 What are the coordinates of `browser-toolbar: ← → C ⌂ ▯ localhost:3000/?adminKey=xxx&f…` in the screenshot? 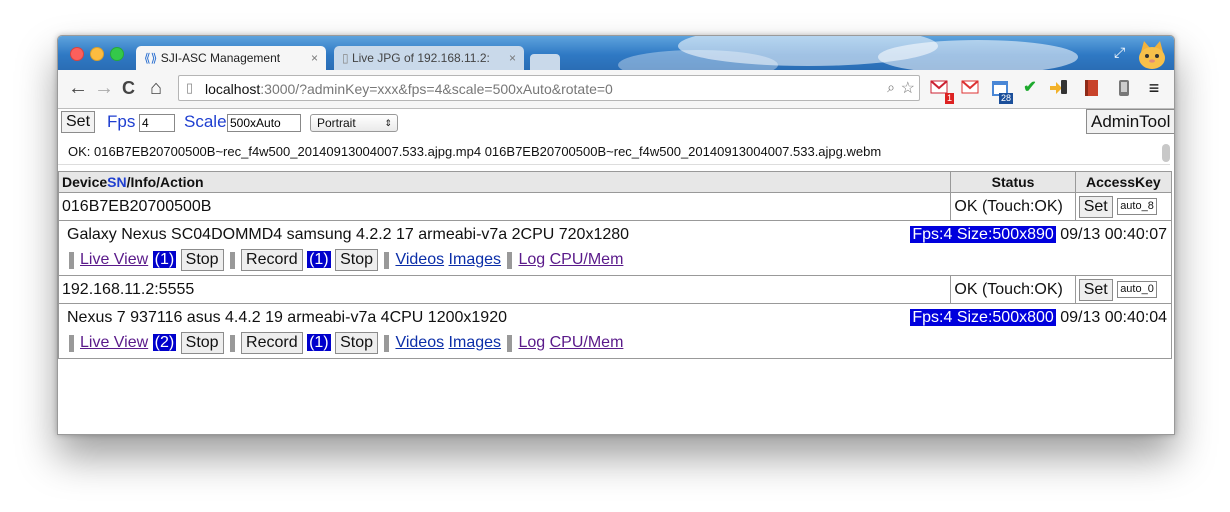 It's located at (616, 89).